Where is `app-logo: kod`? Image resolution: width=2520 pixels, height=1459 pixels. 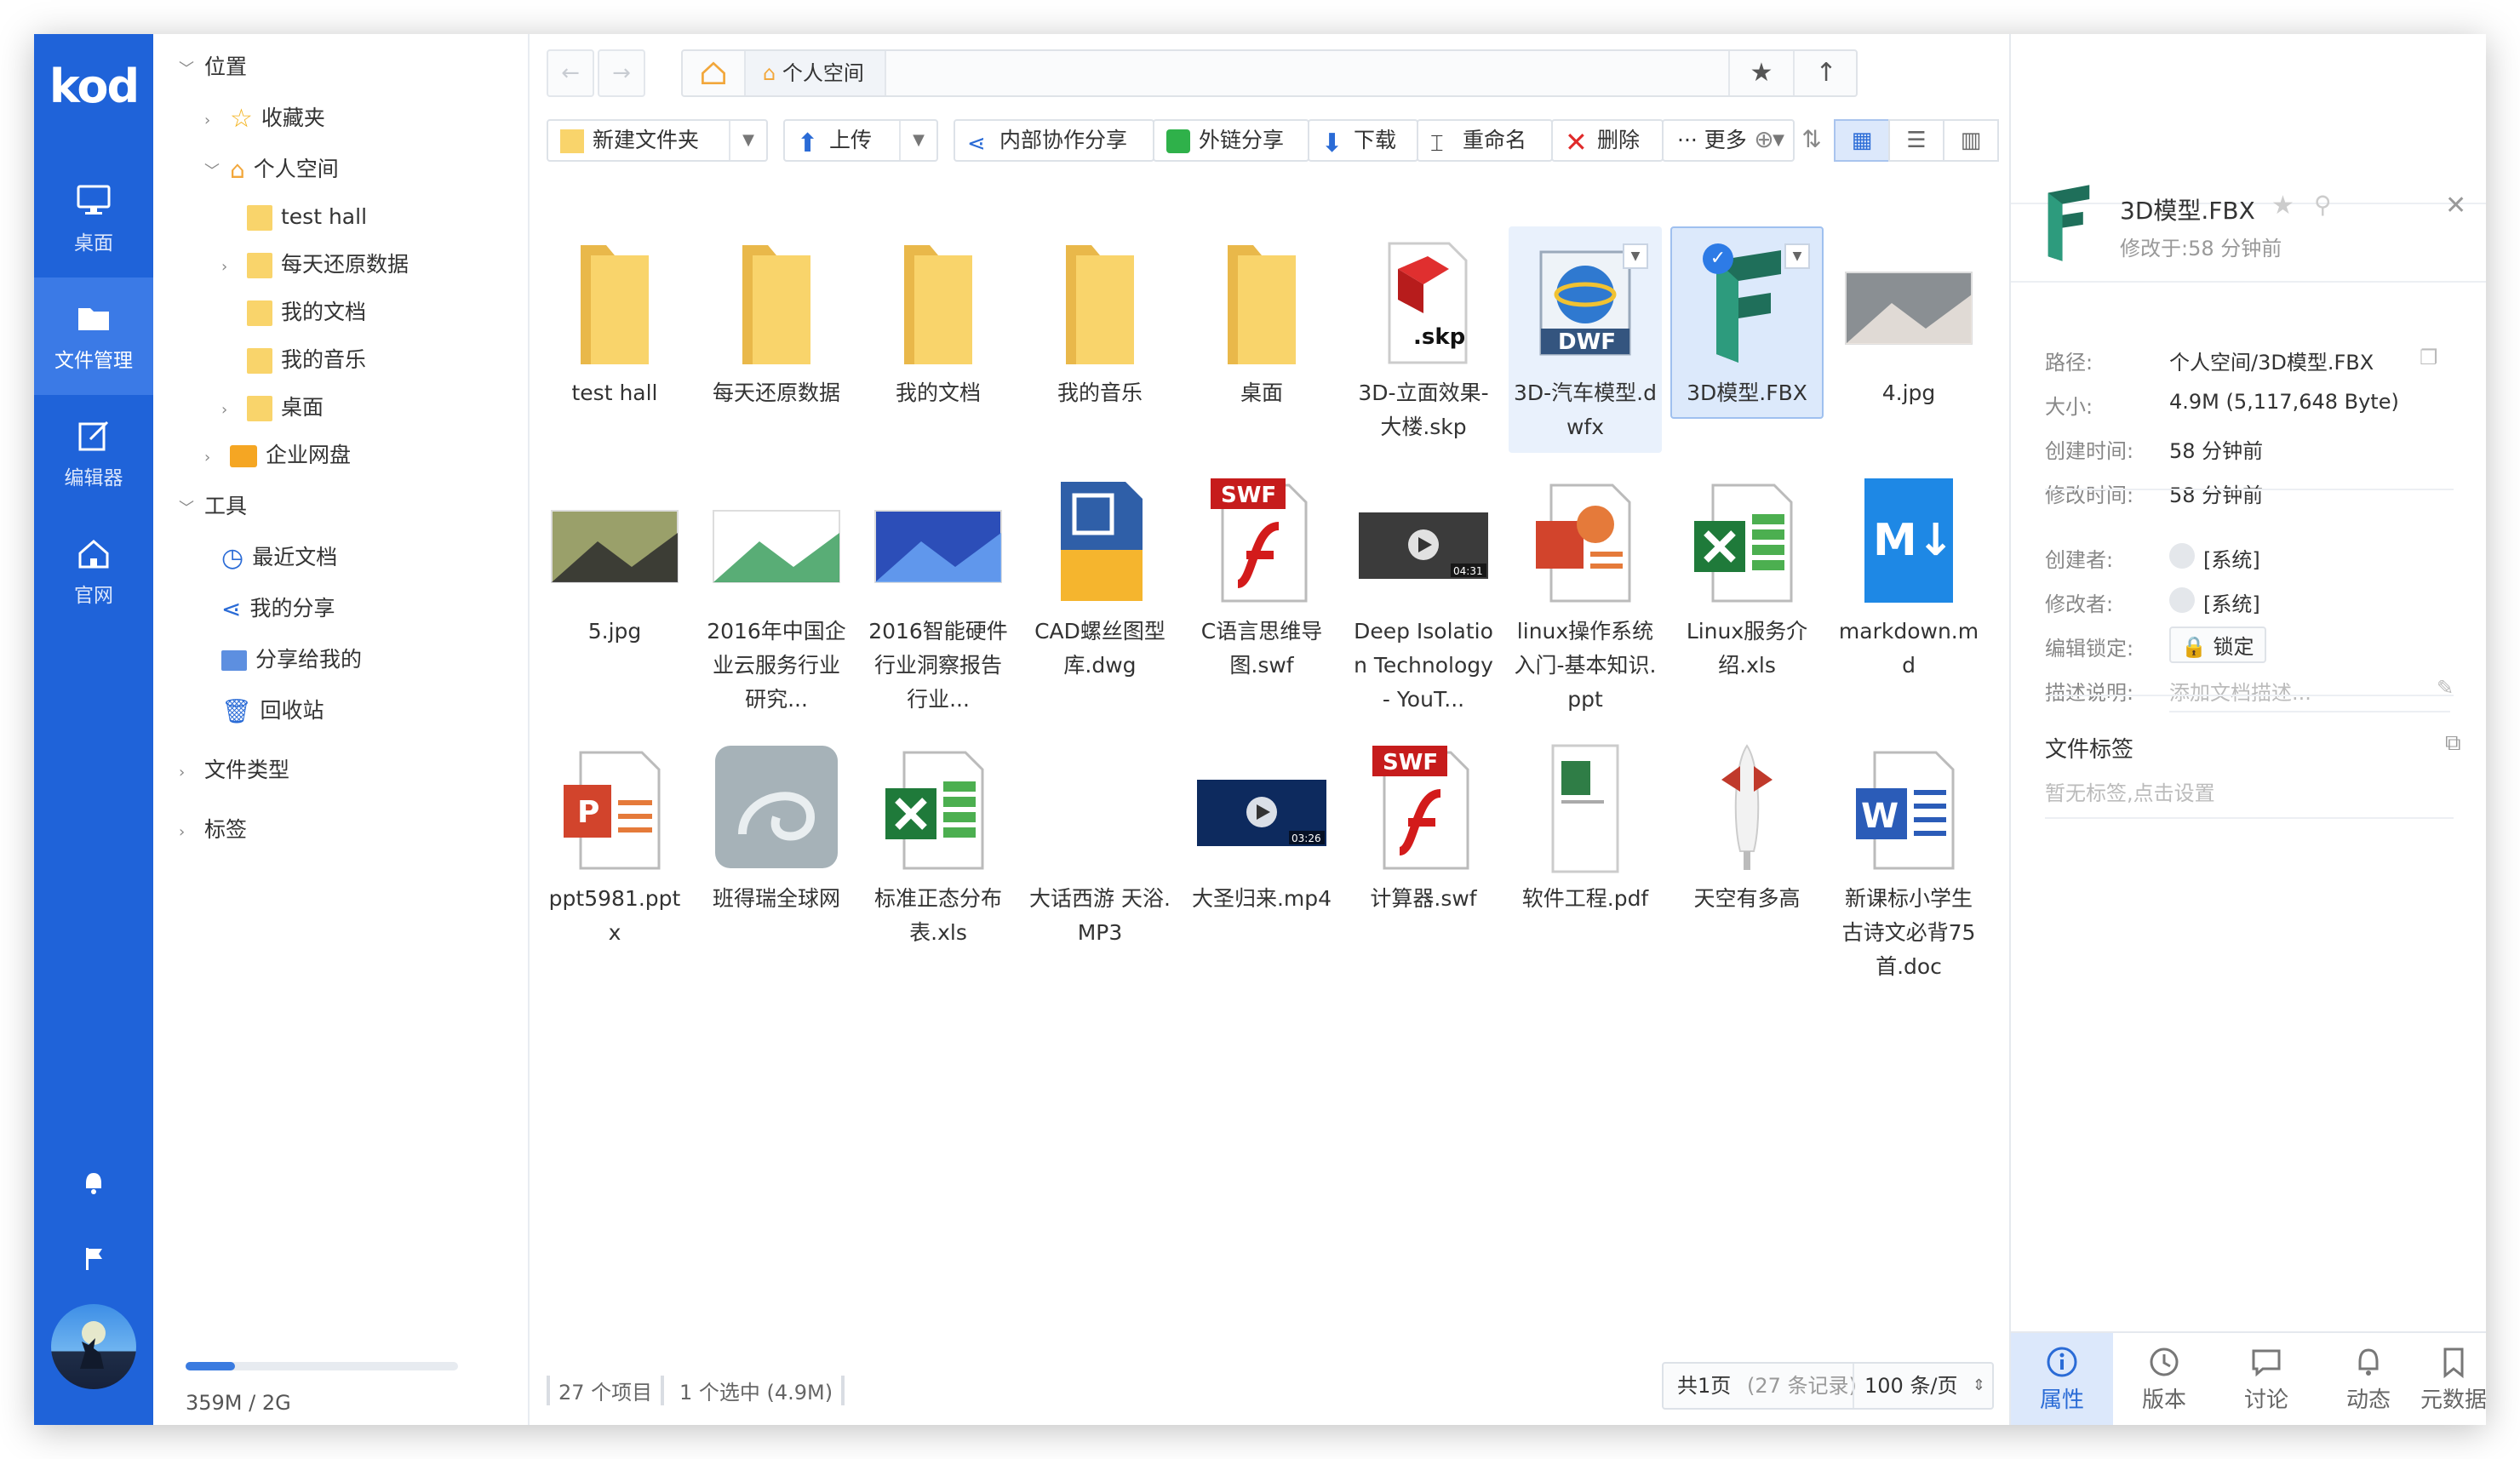 app-logo: kod is located at coordinates (93, 86).